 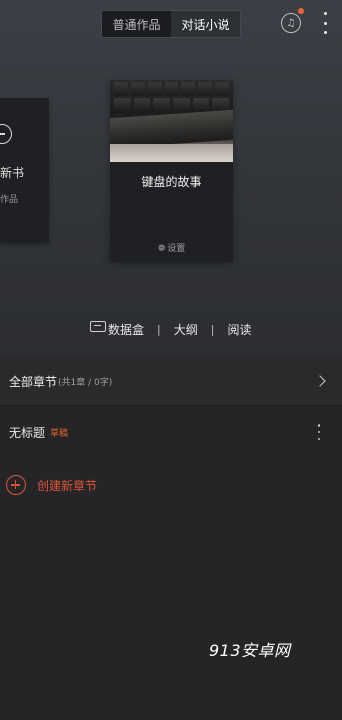 I want to click on tab-dialogue-novel: 对话小说, so click(x=205, y=24).